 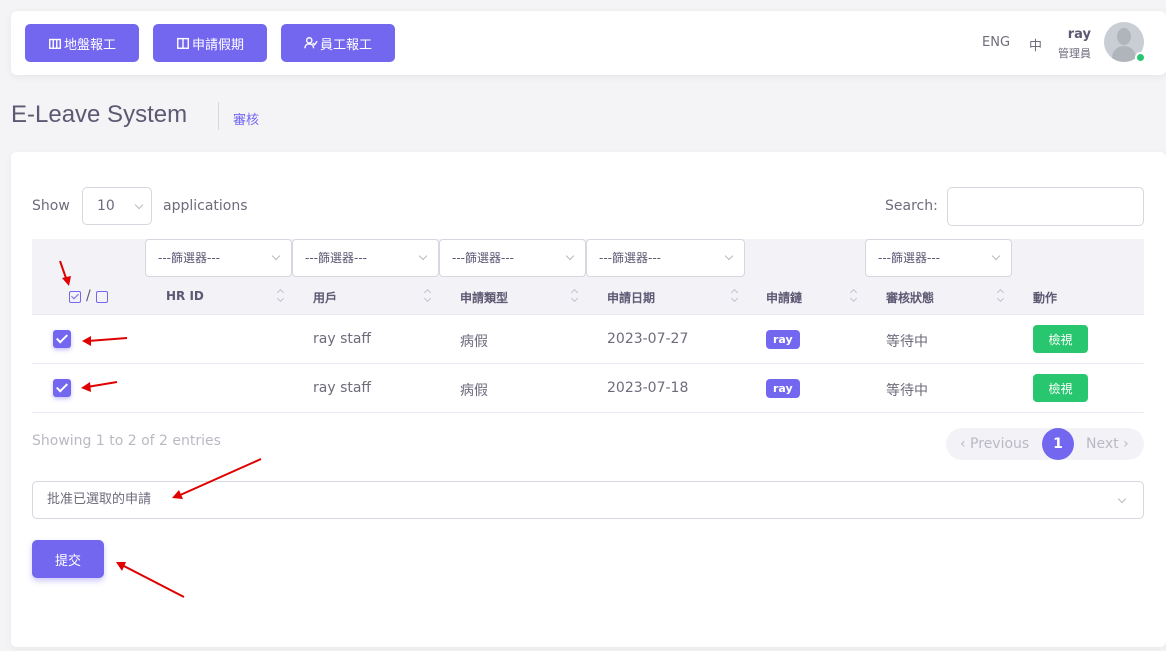 What do you see at coordinates (246, 118) in the screenshot?
I see `breadcrumb-review: 審核` at bounding box center [246, 118].